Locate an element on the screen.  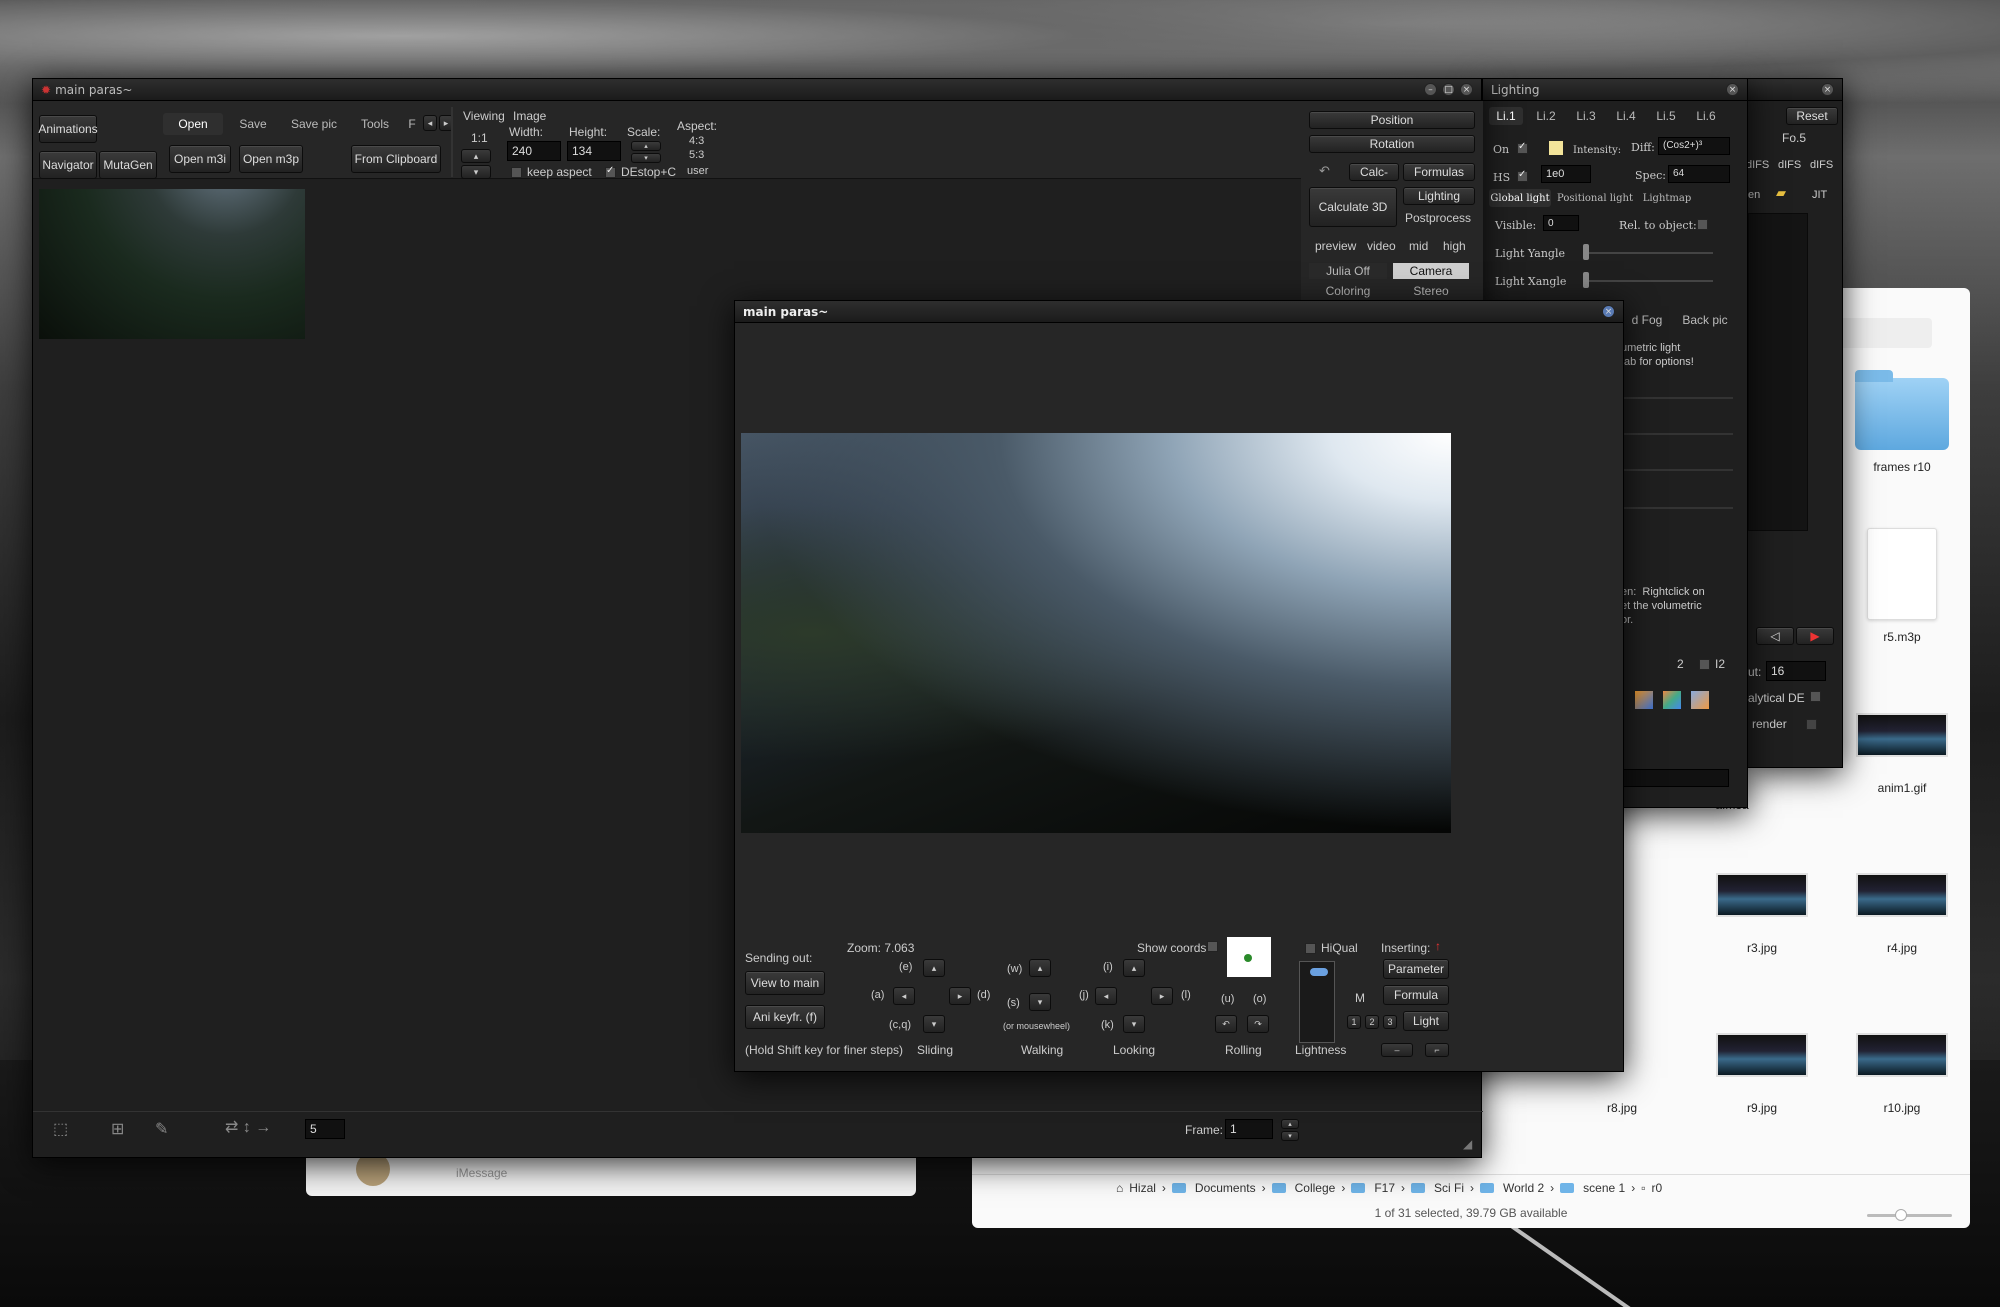
path-item: Documents is located at coordinates (1225, 1188).